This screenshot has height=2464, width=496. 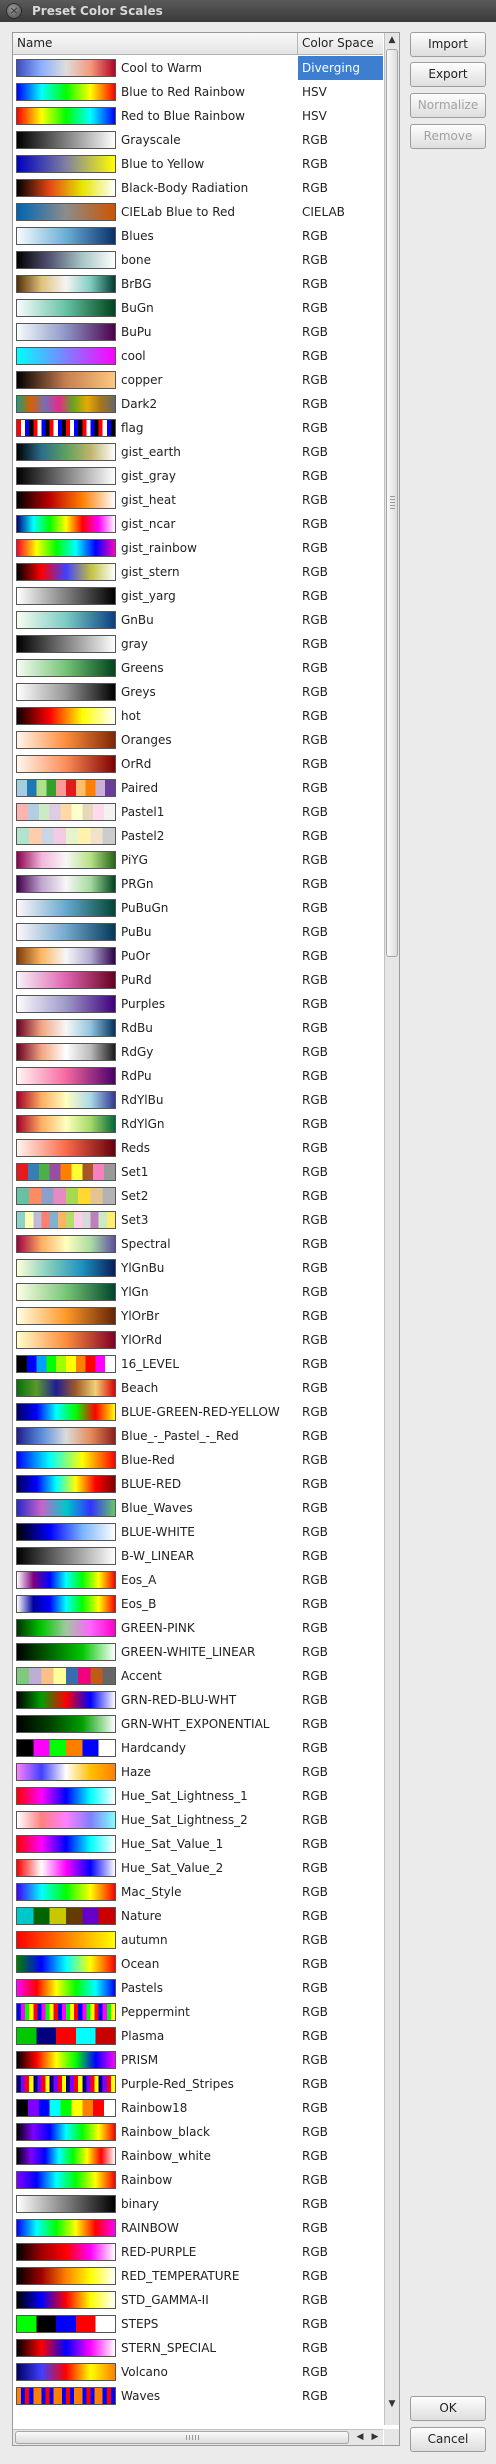 I want to click on table-row: hot RGB, so click(x=198, y=716).